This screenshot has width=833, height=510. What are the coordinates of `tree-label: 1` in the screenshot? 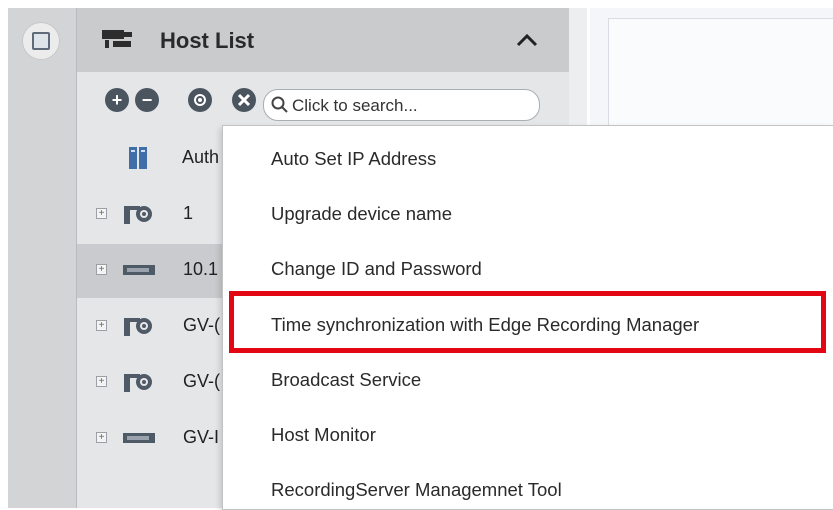 It's located at (188, 213).